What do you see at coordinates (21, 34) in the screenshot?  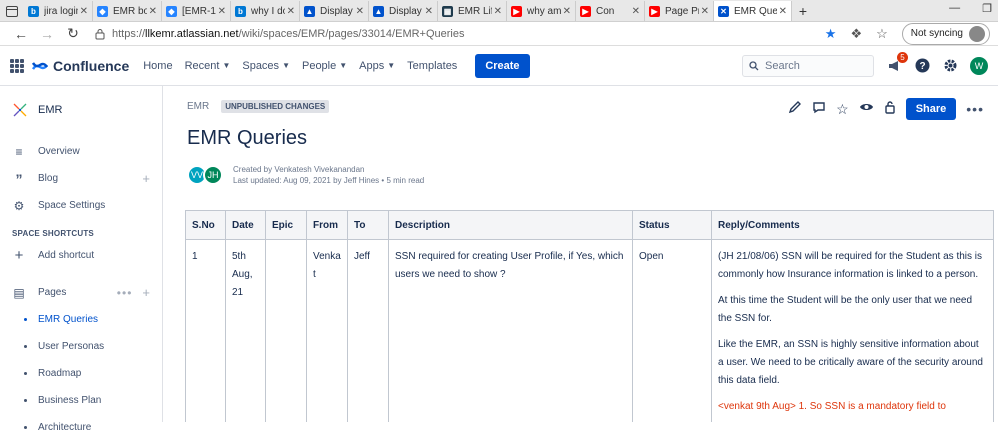 I see `back-icon: ←` at bounding box center [21, 34].